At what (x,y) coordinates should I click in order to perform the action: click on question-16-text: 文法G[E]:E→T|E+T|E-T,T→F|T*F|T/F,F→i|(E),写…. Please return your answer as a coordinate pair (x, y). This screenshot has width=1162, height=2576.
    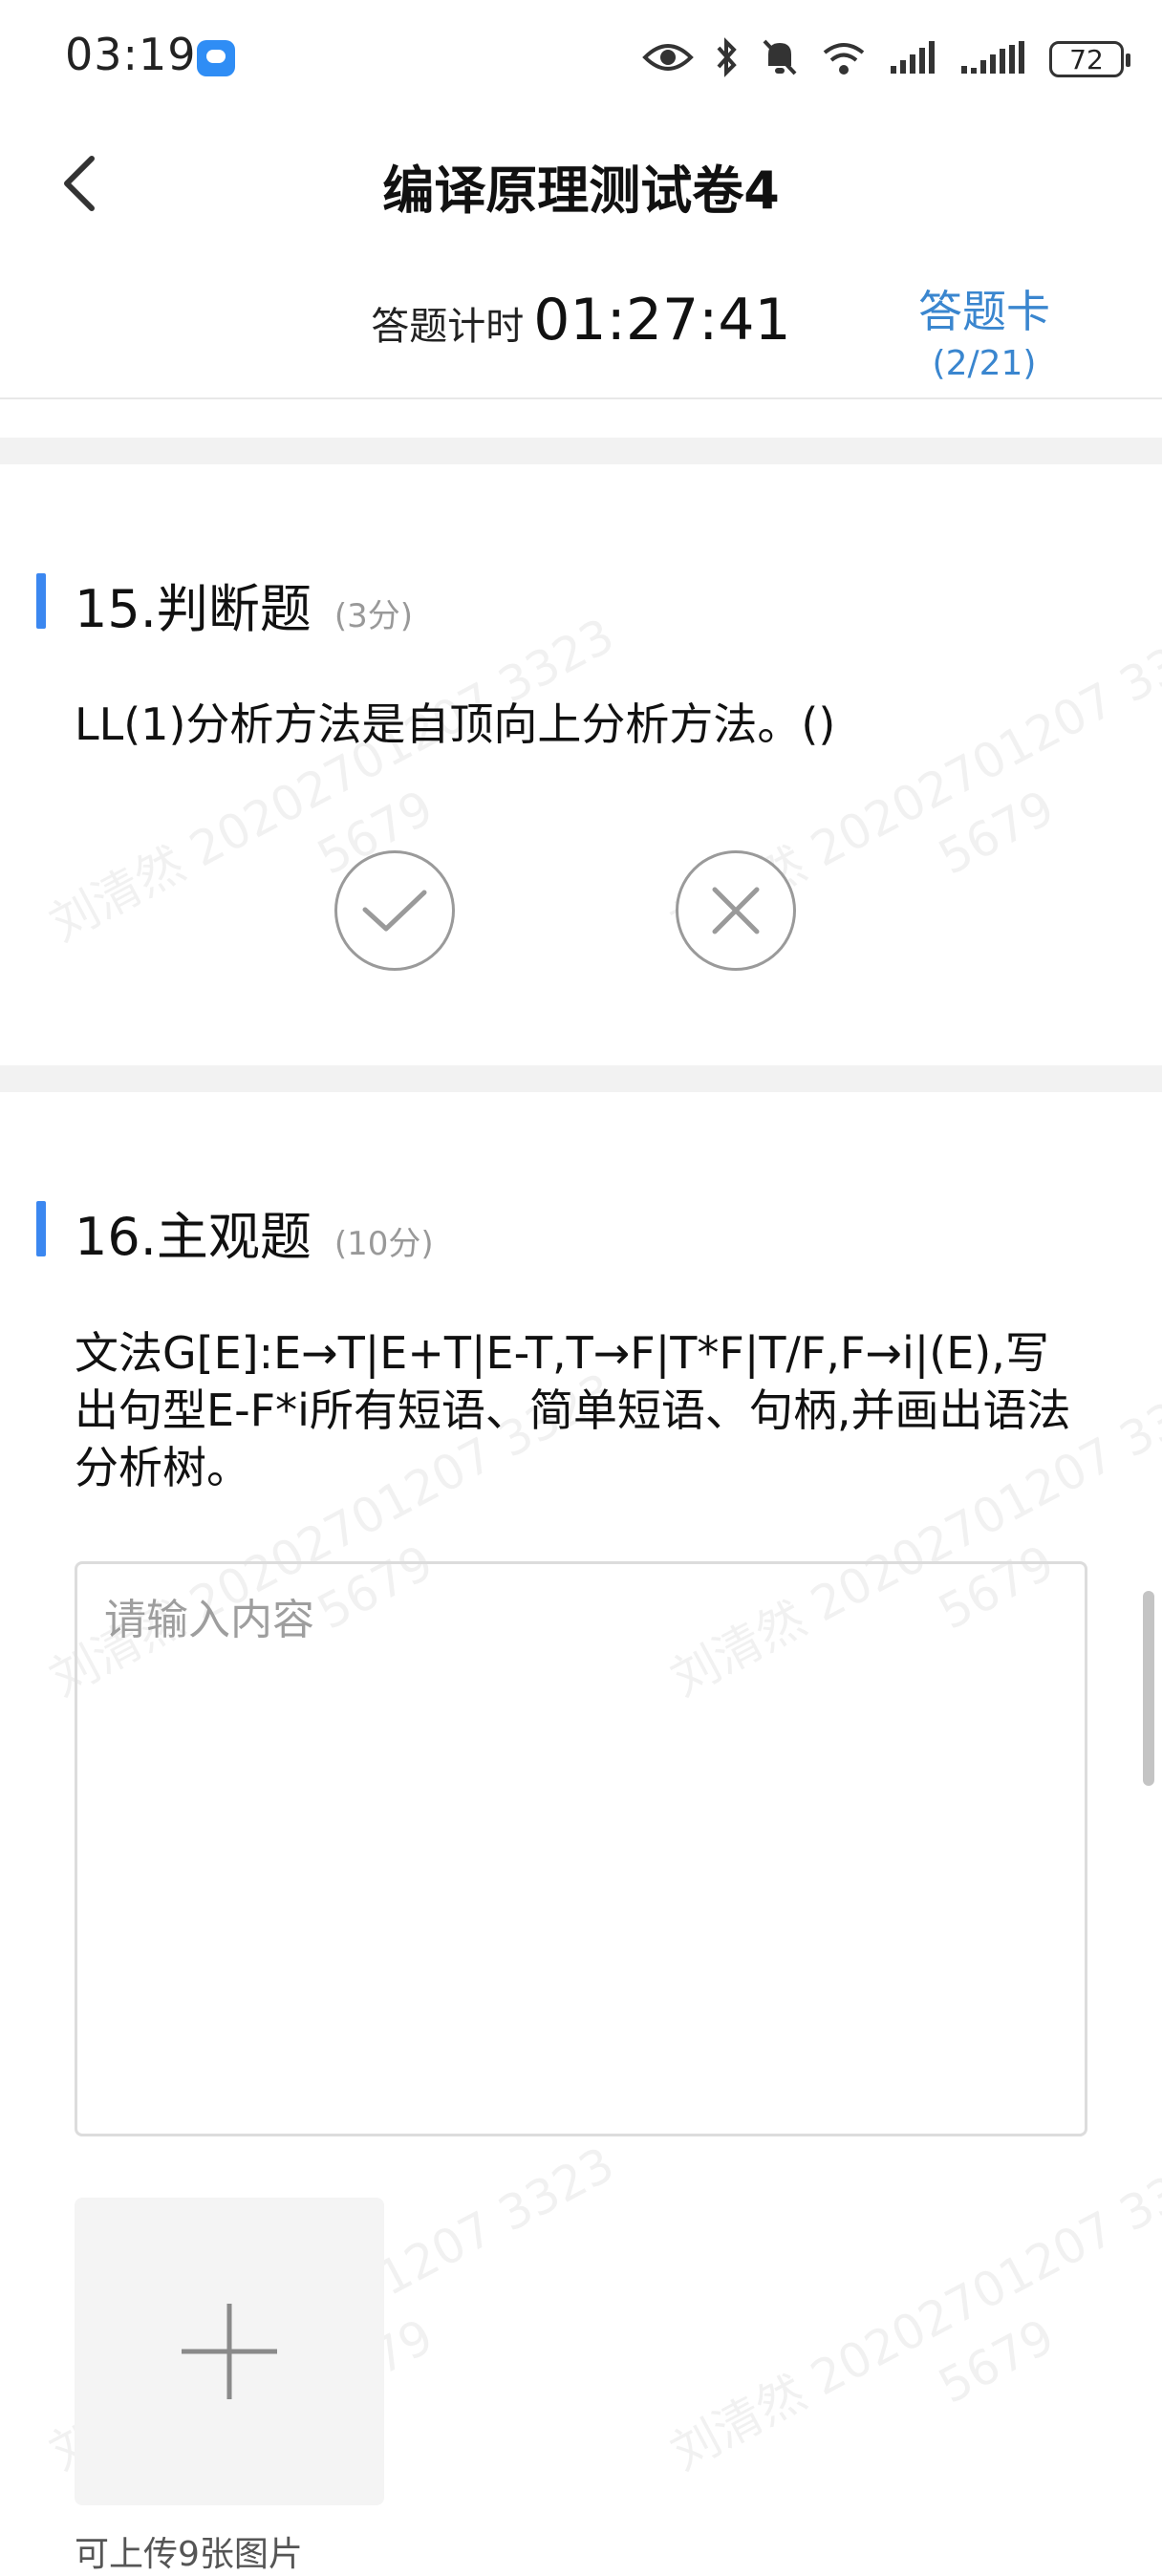
    Looking at the image, I should click on (573, 1410).